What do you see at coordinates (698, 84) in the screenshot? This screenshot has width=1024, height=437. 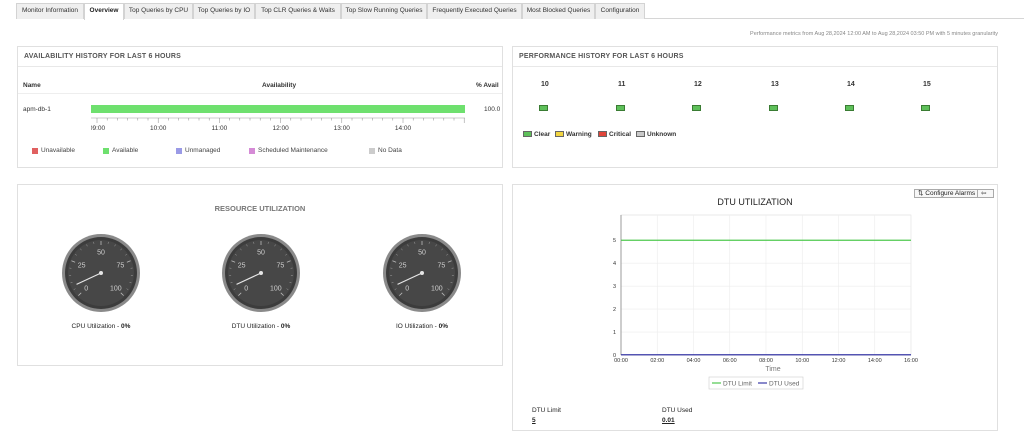 I see `perf-hour-12: 12` at bounding box center [698, 84].